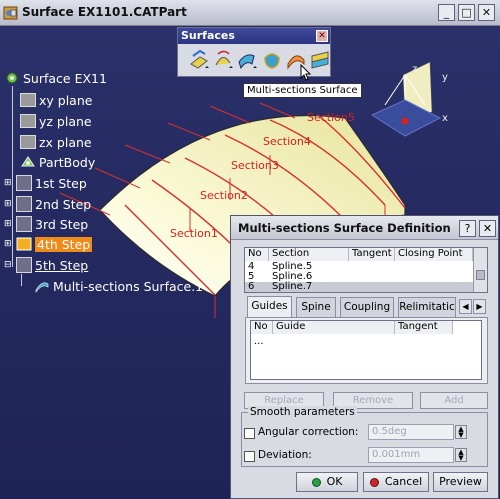 The width and height of the screenshot is (500, 499). What do you see at coordinates (63, 204) in the screenshot?
I see `tree-item-label: 2nd Step` at bounding box center [63, 204].